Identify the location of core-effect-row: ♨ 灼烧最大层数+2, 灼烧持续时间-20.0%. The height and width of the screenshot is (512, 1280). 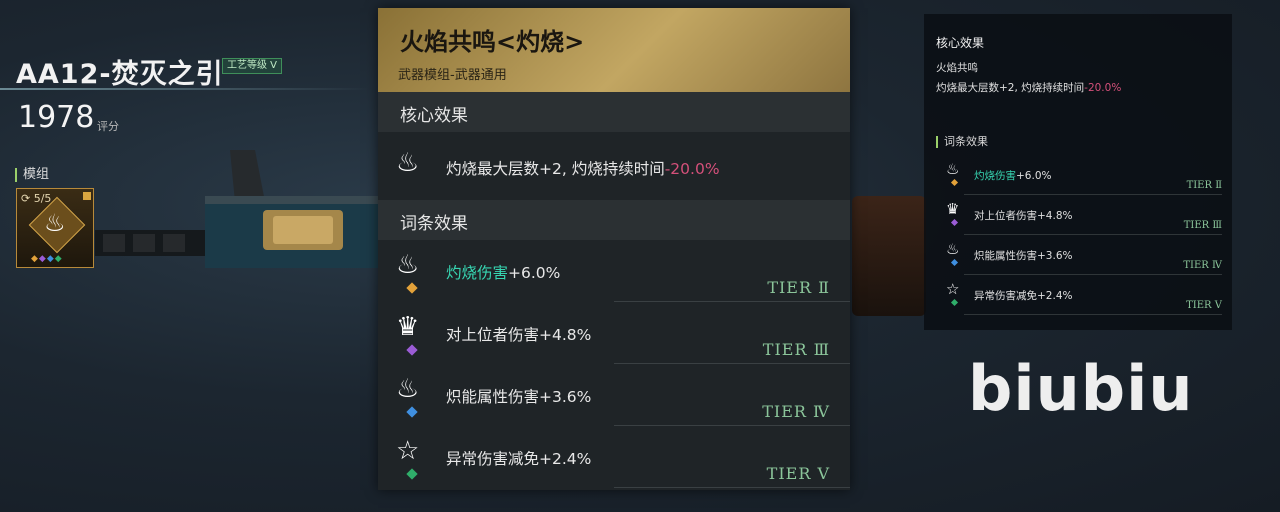
(614, 168).